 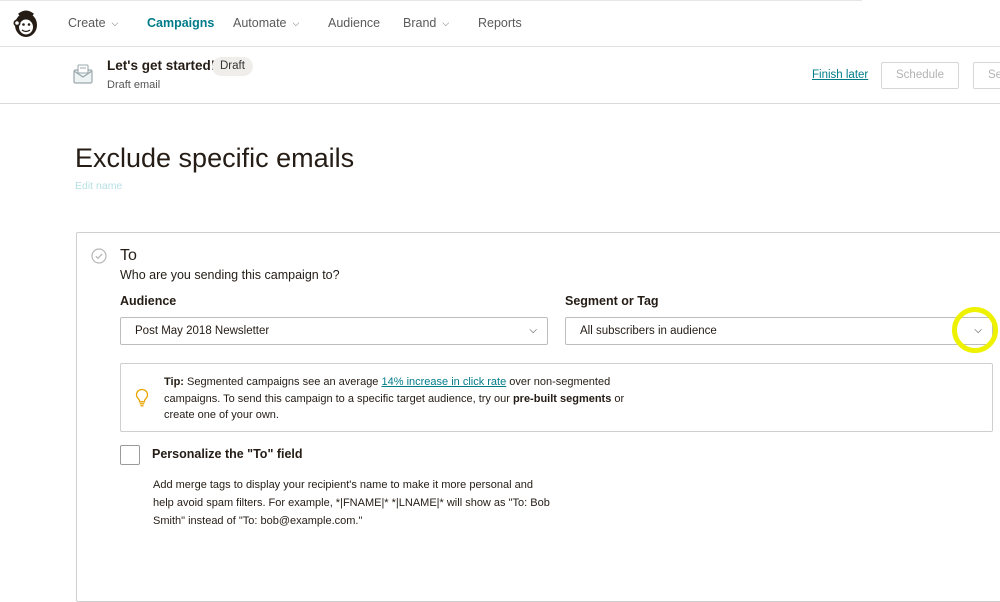 What do you see at coordinates (840, 75) in the screenshot?
I see `finish-later-link: Finish later` at bounding box center [840, 75].